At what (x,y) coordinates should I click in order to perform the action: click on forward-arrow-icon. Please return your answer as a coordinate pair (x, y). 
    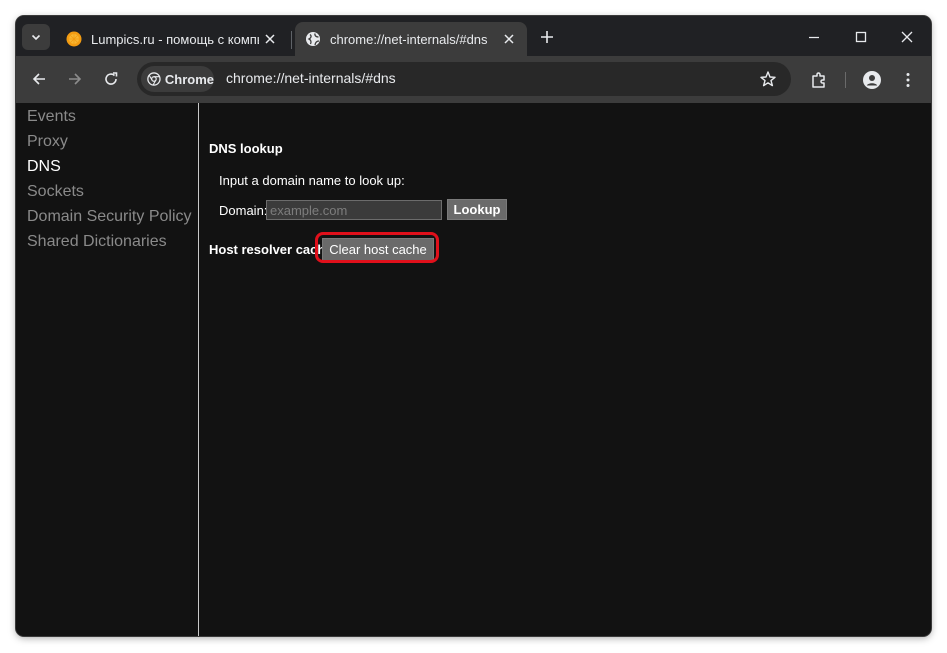
    Looking at the image, I should click on (75, 79).